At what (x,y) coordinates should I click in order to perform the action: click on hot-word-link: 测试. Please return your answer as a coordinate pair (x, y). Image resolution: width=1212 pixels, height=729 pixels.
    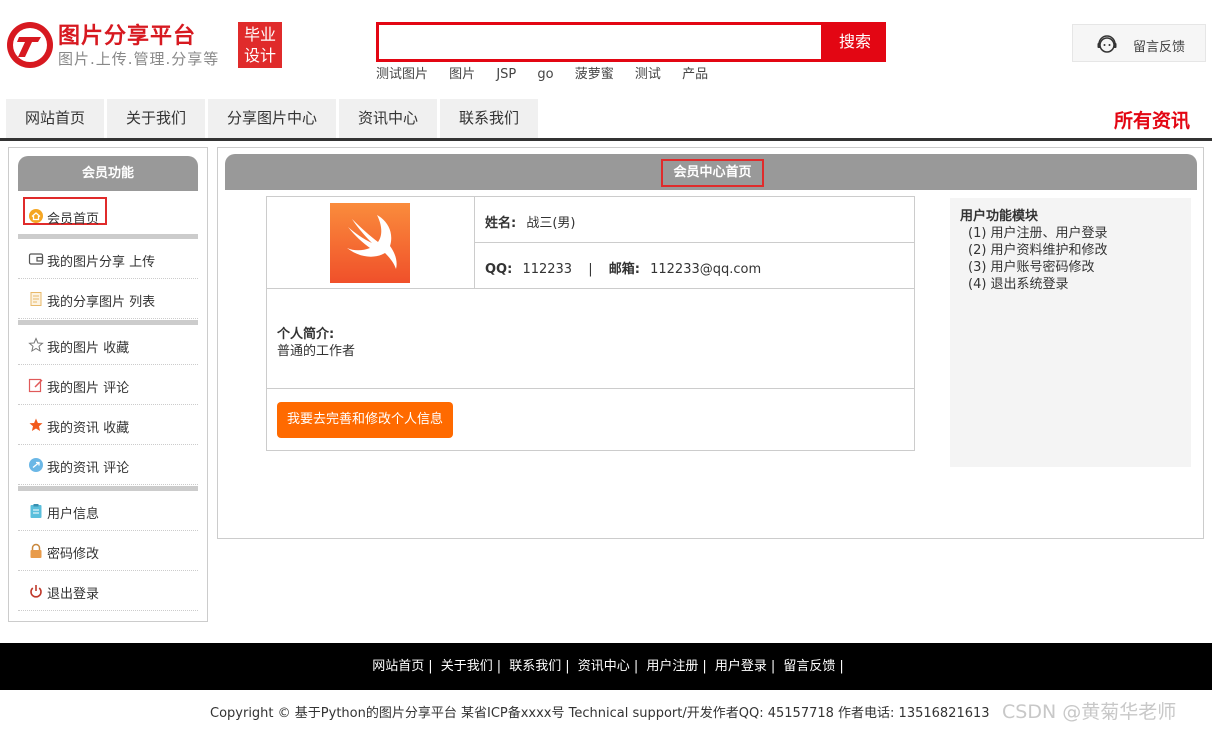
    Looking at the image, I should click on (648, 74).